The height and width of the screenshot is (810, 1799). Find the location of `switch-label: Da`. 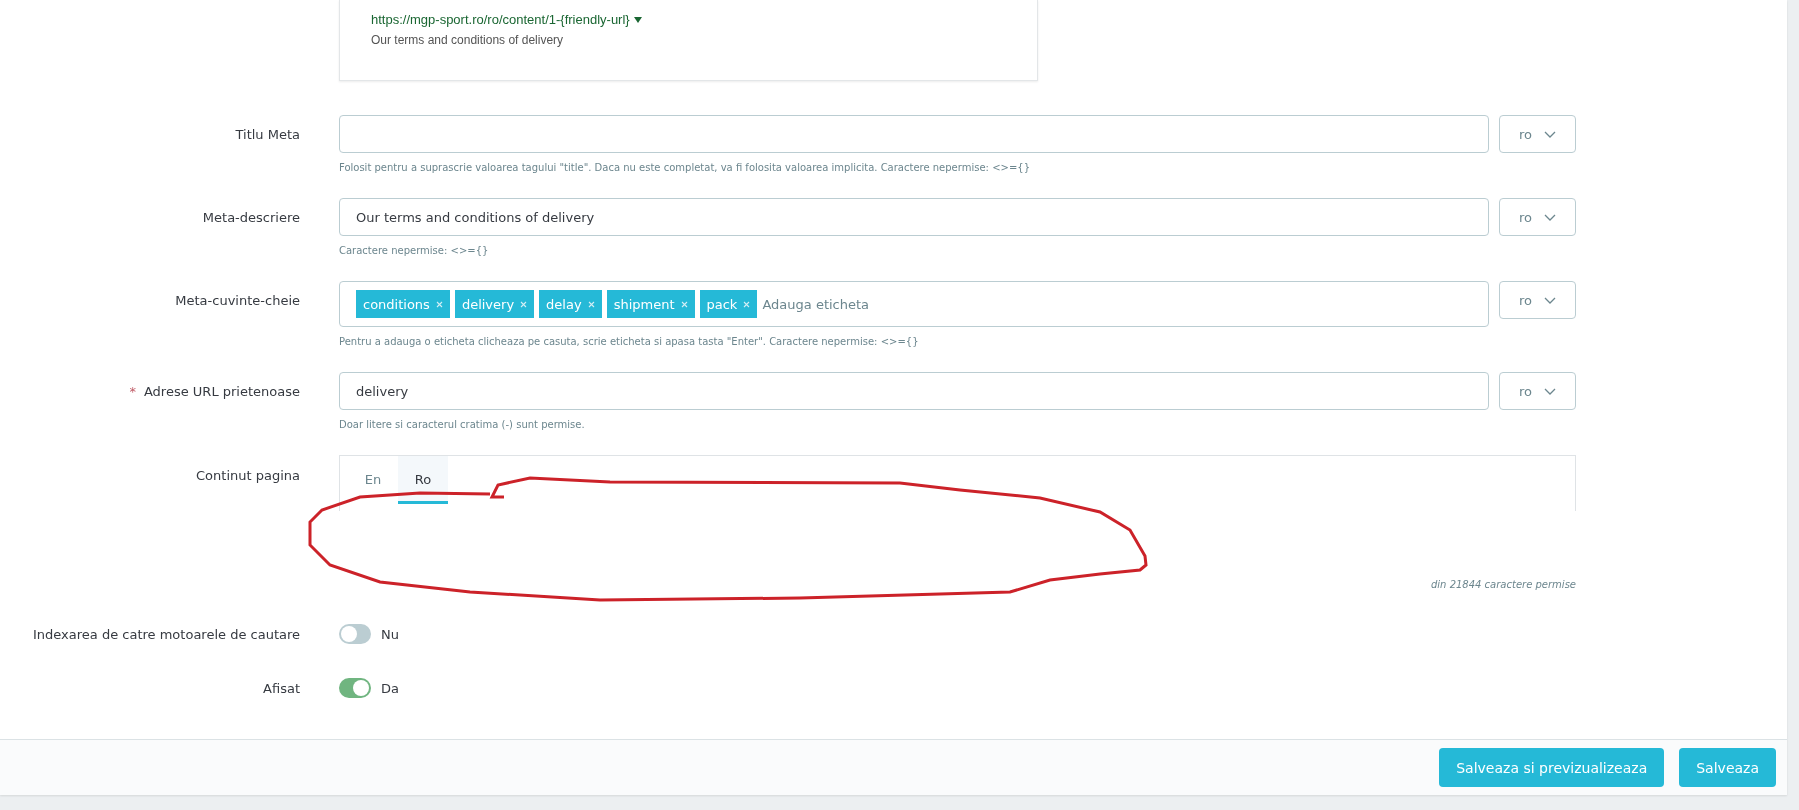

switch-label: Da is located at coordinates (390, 688).